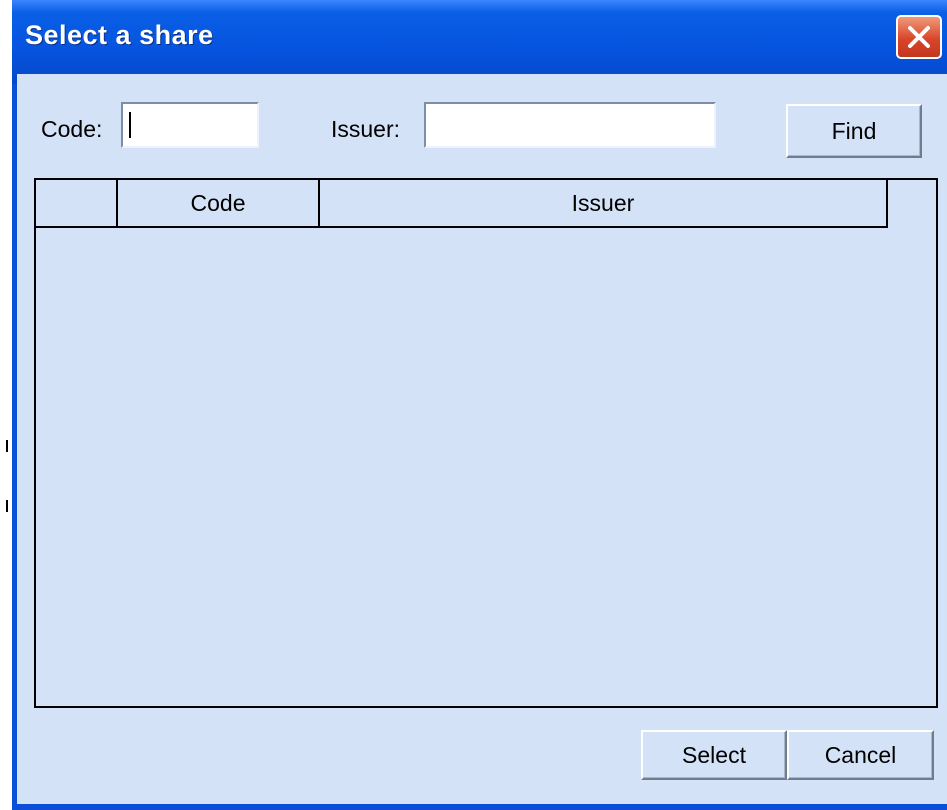 This screenshot has width=947, height=810. Describe the element at coordinates (854, 131) in the screenshot. I see `find-button: Find` at that location.